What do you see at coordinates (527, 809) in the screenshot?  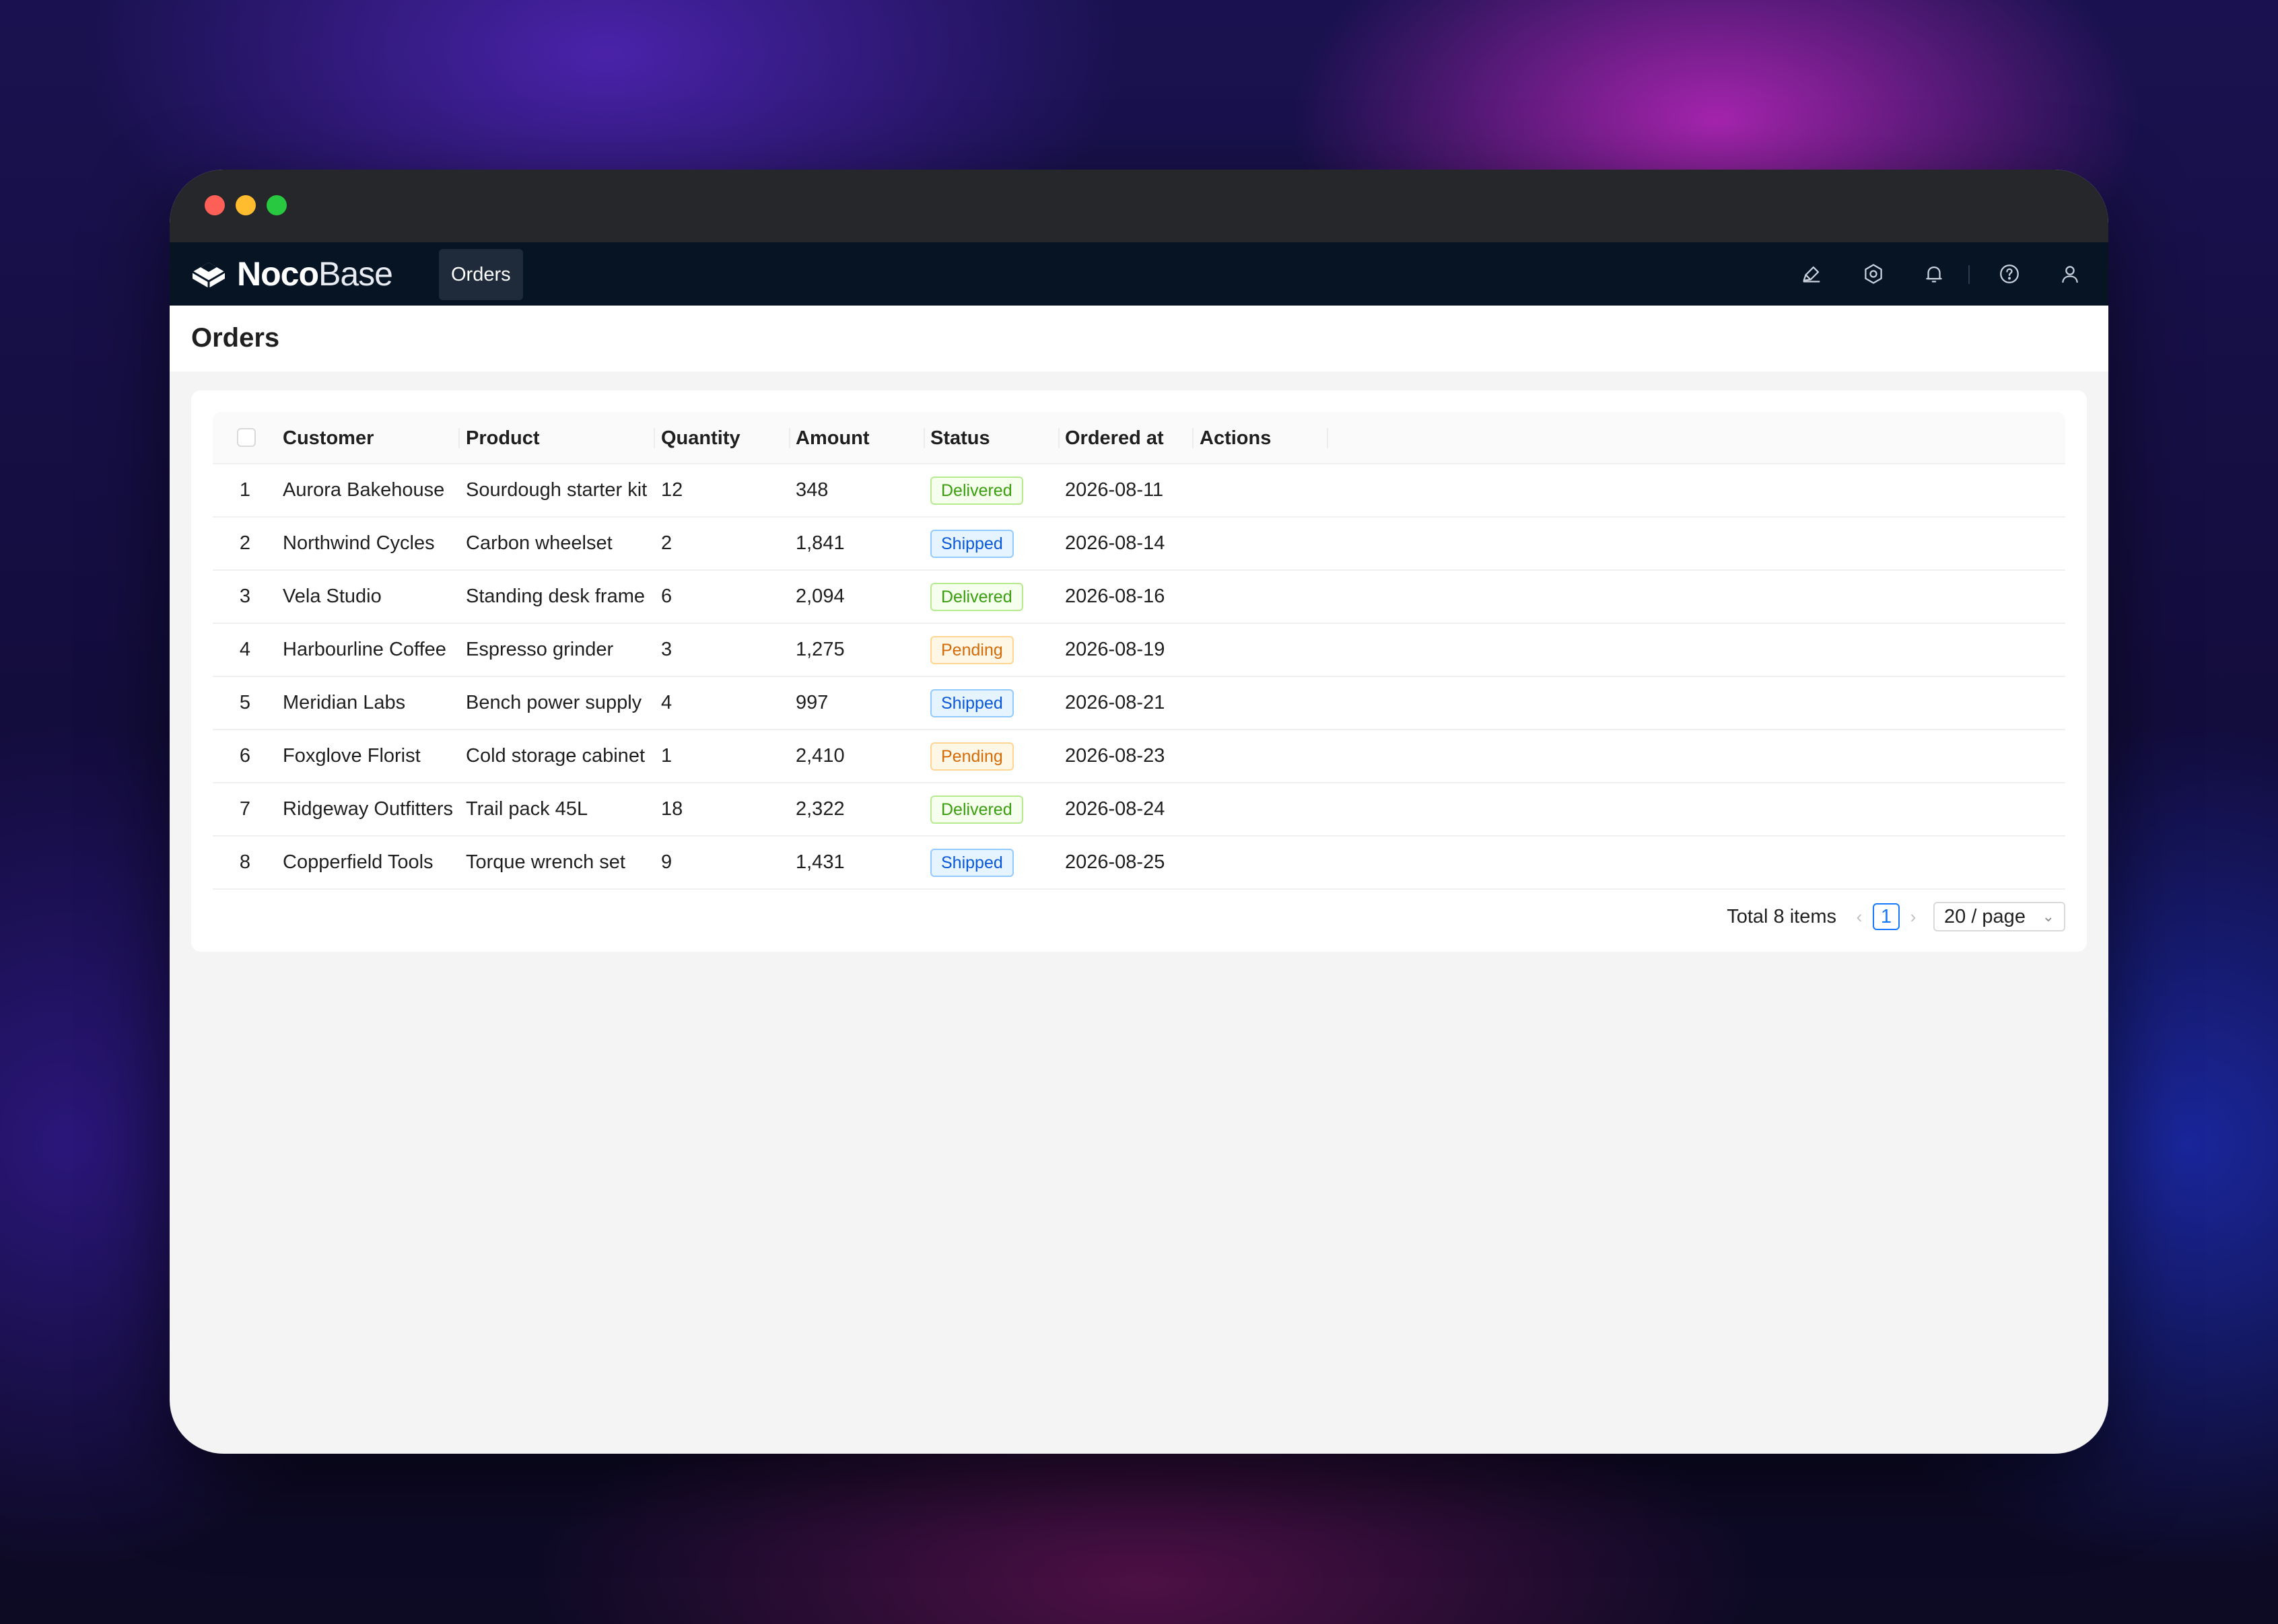 I see `product-cell: Trail pack 45L` at bounding box center [527, 809].